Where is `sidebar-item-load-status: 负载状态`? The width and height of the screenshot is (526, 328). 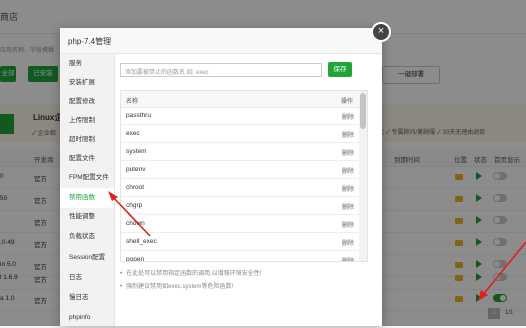 sidebar-item-load-status: 负载状态 is located at coordinates (87, 237).